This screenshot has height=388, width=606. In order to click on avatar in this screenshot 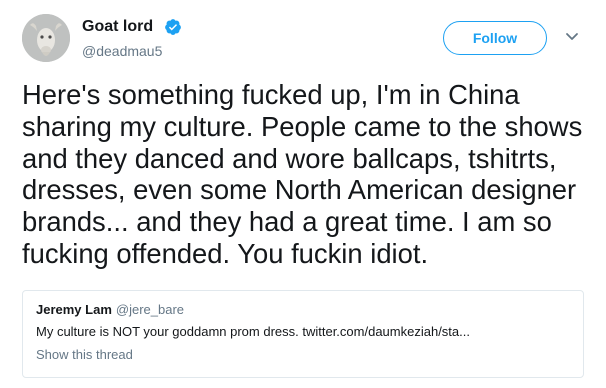, I will do `click(46, 38)`.